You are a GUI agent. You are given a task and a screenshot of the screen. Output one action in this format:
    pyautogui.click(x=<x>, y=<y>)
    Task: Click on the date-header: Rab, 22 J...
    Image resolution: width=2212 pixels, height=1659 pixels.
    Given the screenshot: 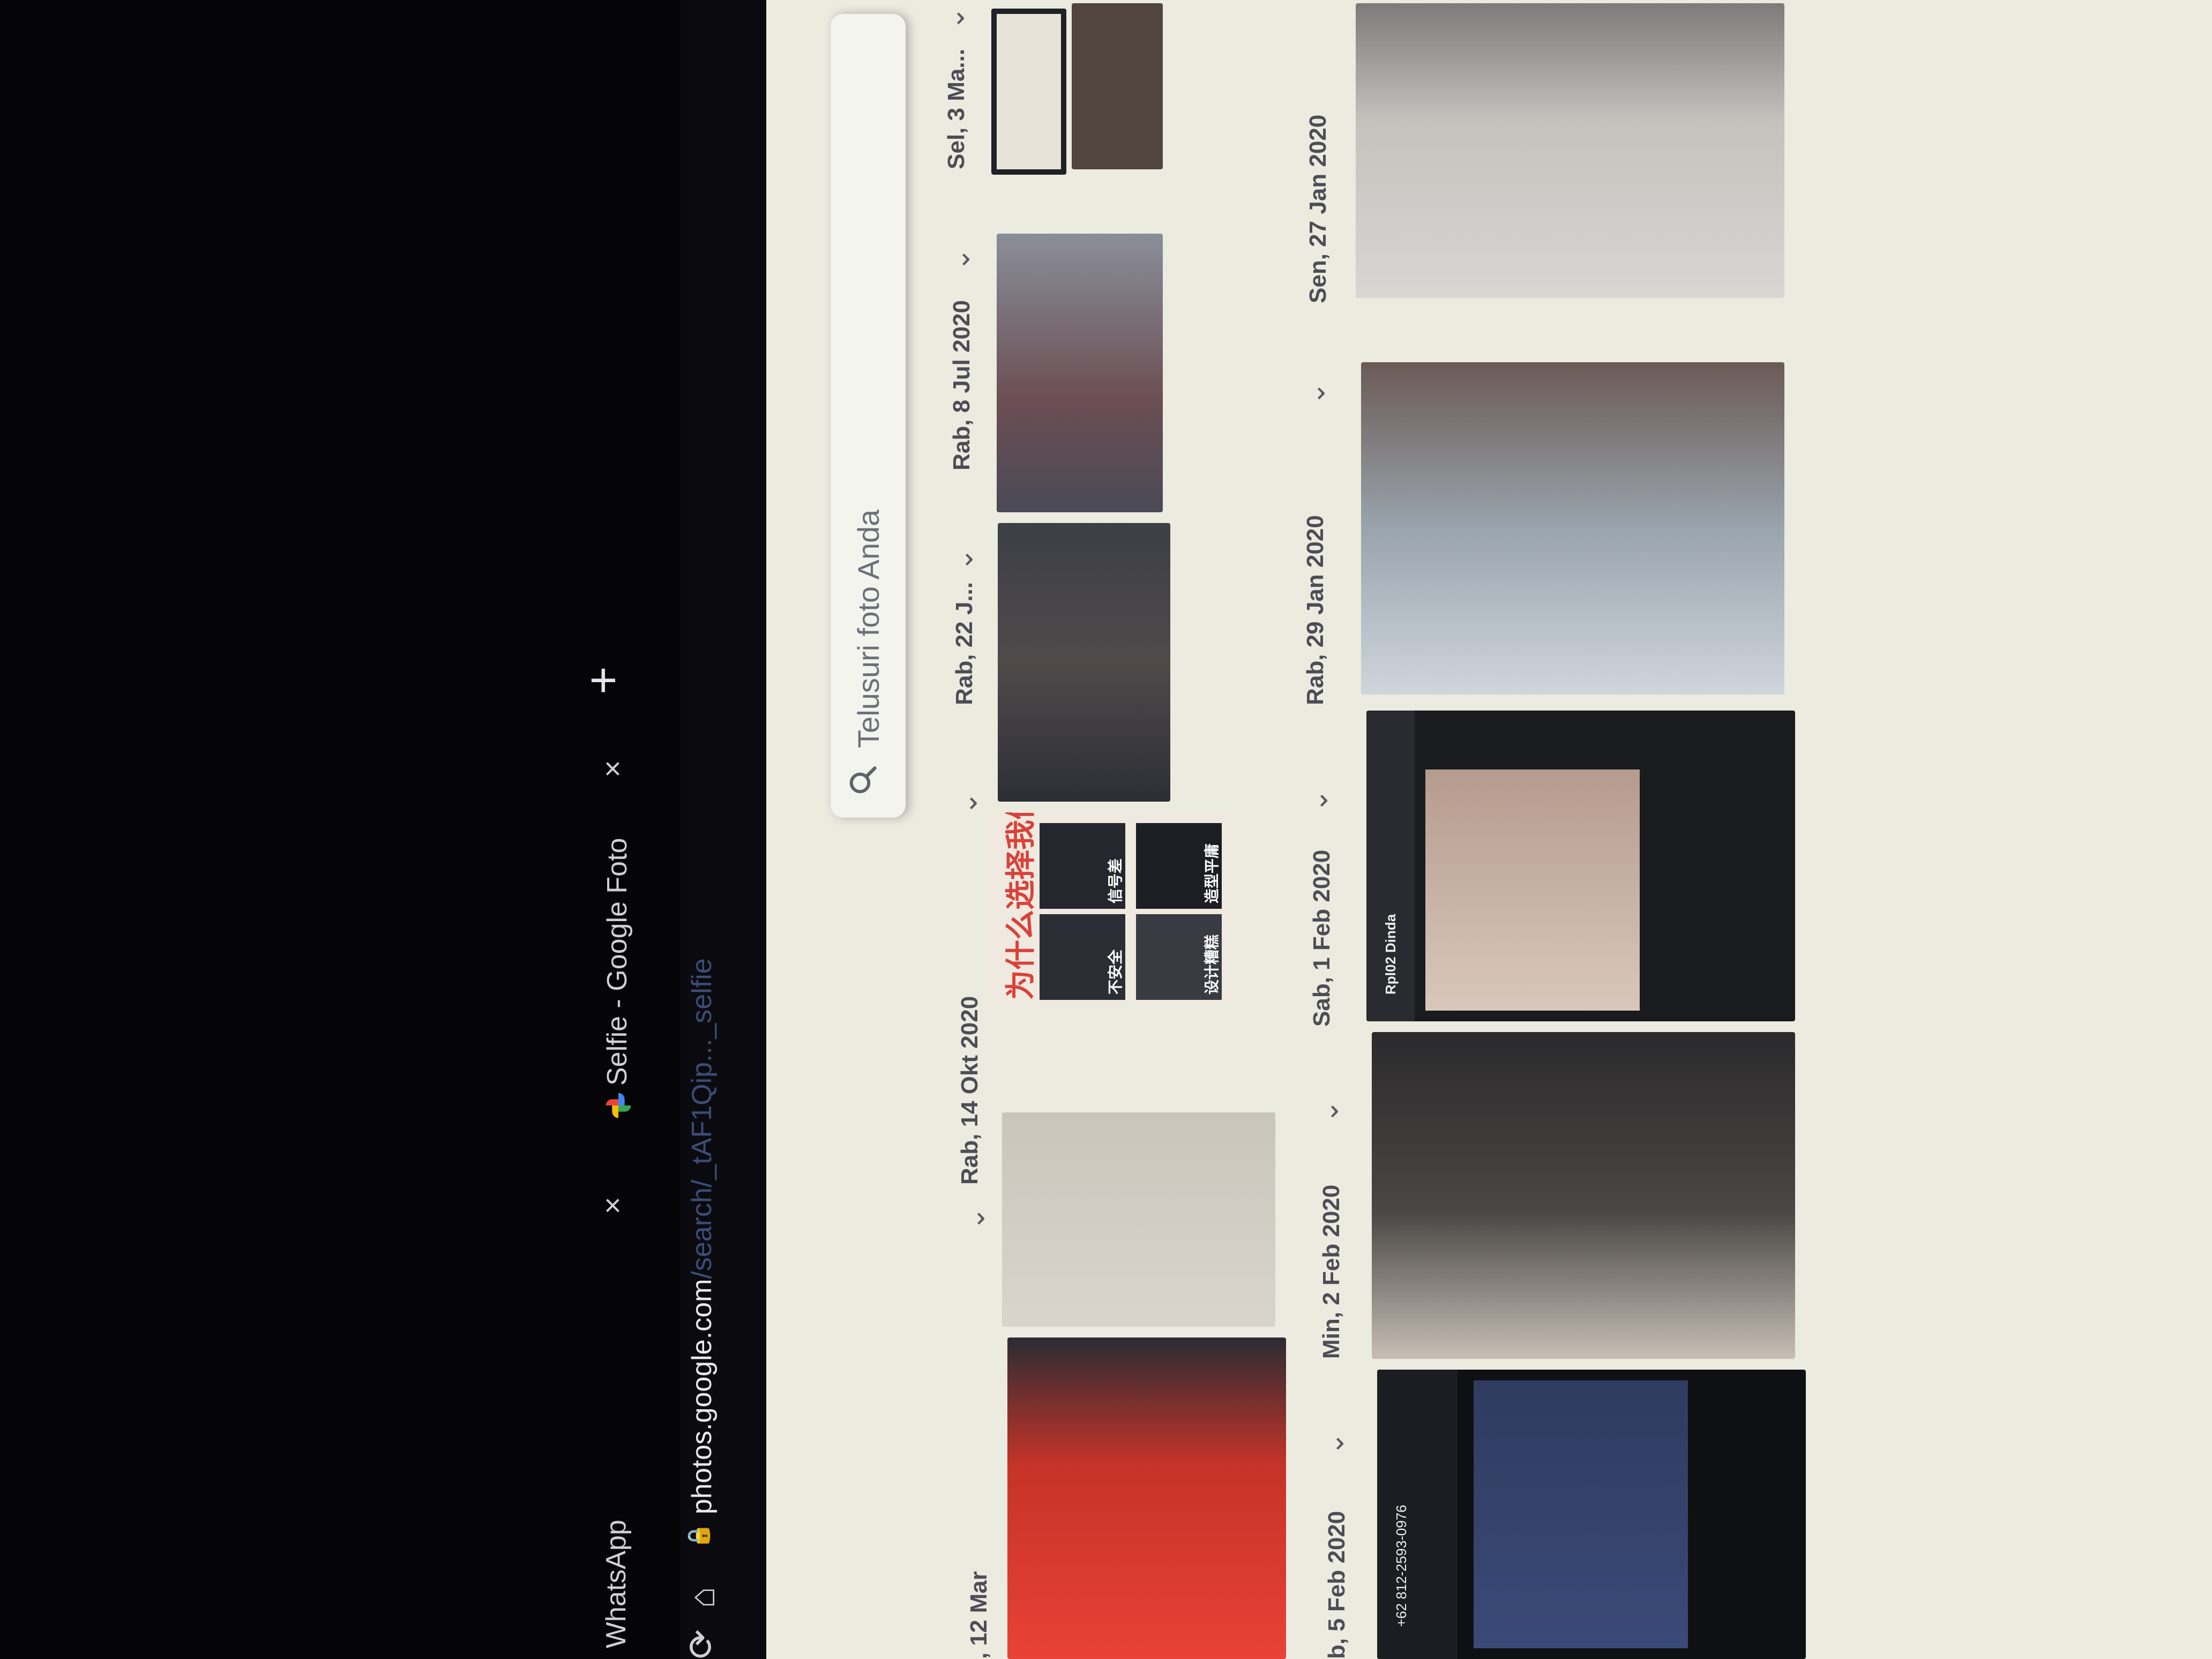 What is the action you would take?
    pyautogui.click(x=964, y=643)
    